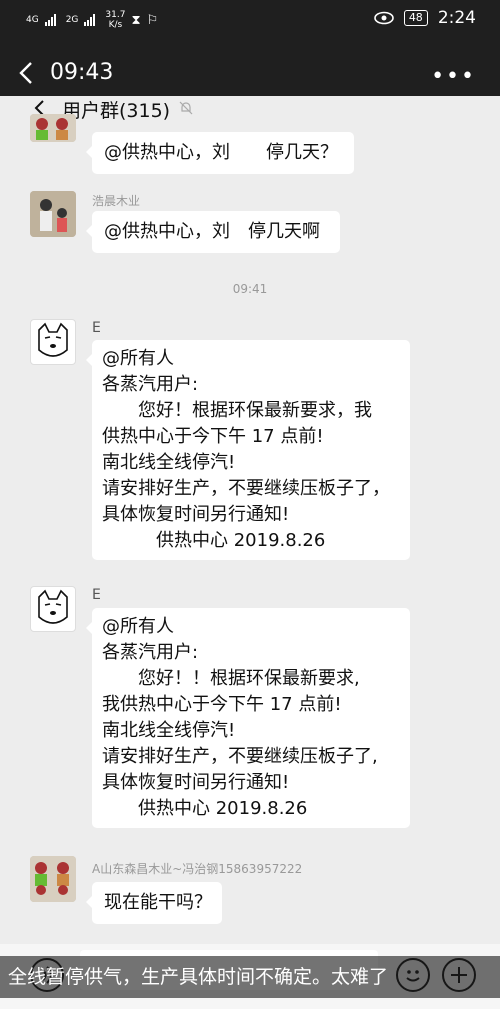  Describe the element at coordinates (72, 20) in the screenshot. I see `network-2g-label: 2G` at that location.